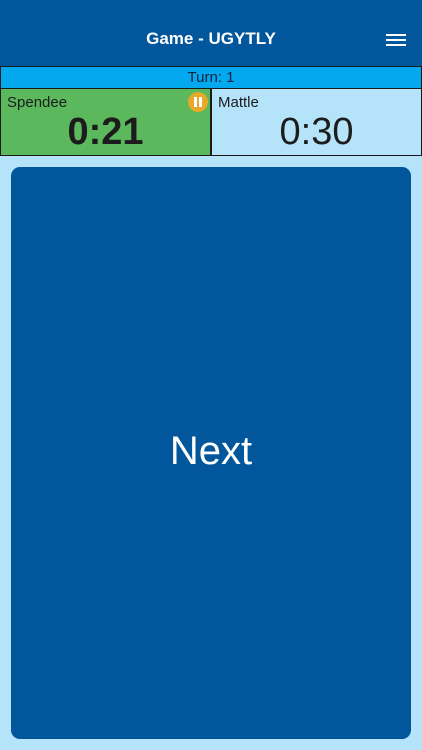 The image size is (422, 750). I want to click on next-button-label: Next, so click(211, 451).